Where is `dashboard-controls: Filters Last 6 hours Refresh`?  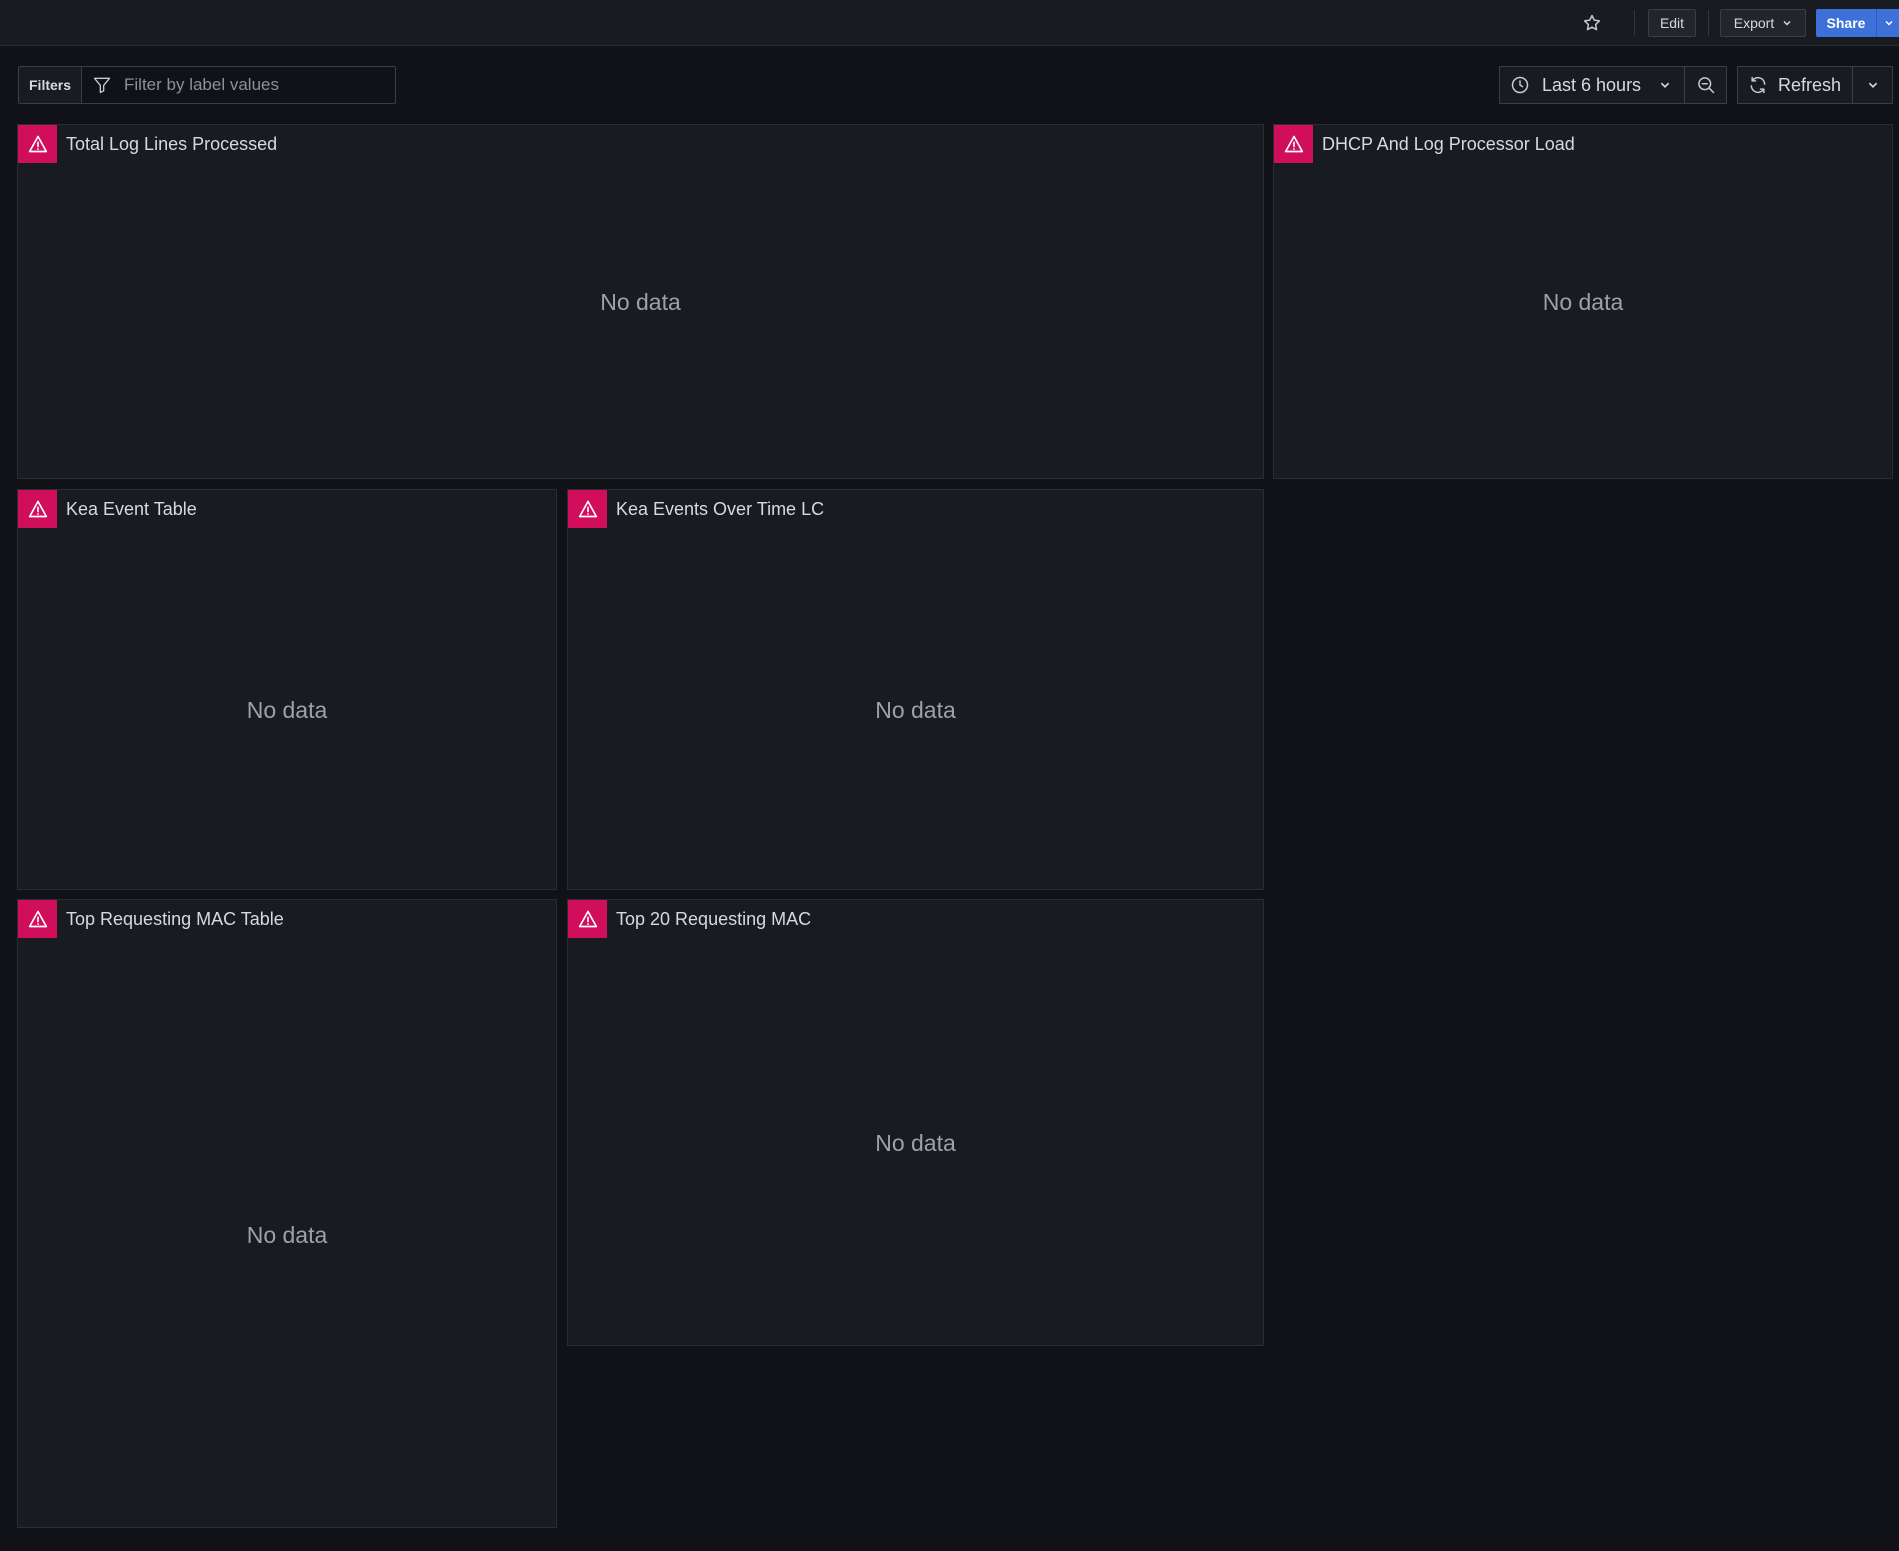
dashboard-controls: Filters Last 6 hours Refresh is located at coordinates (949, 85).